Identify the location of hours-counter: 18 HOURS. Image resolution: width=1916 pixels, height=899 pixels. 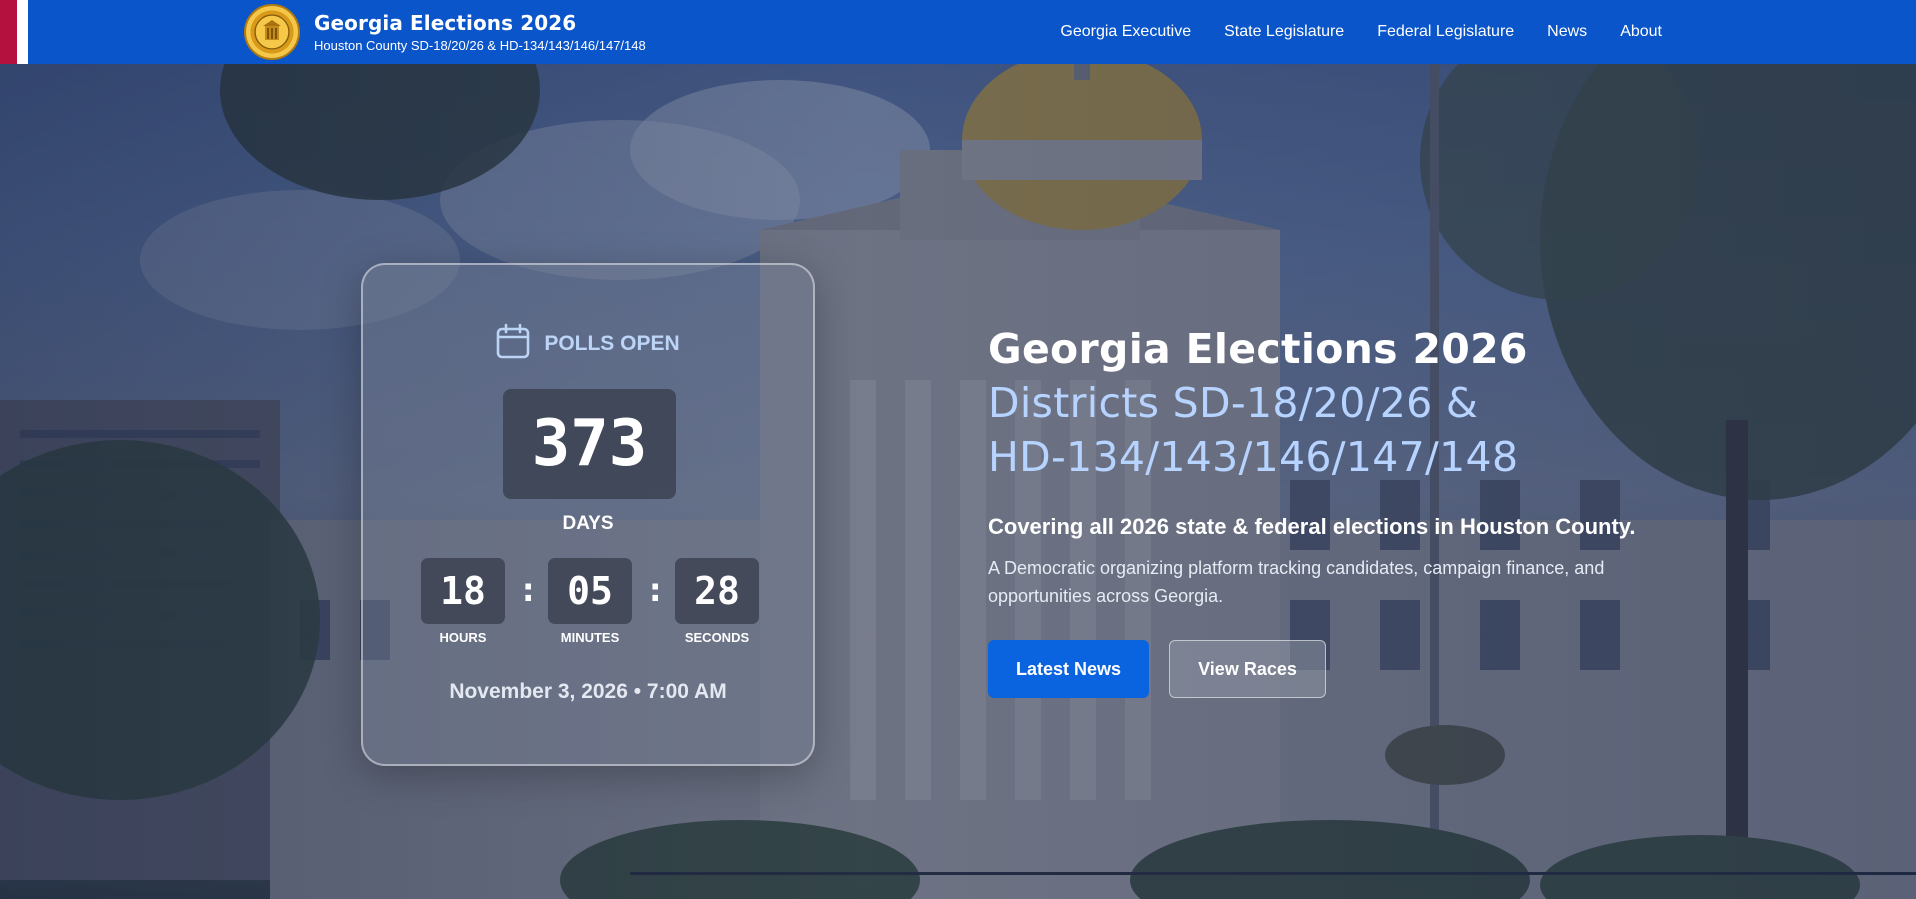
(463, 601).